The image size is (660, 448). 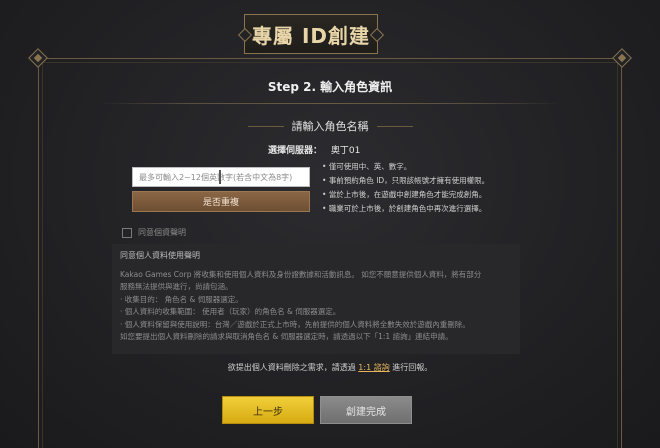 I want to click on rule-item: 僅可使用中、英、數字。, so click(x=432, y=167).